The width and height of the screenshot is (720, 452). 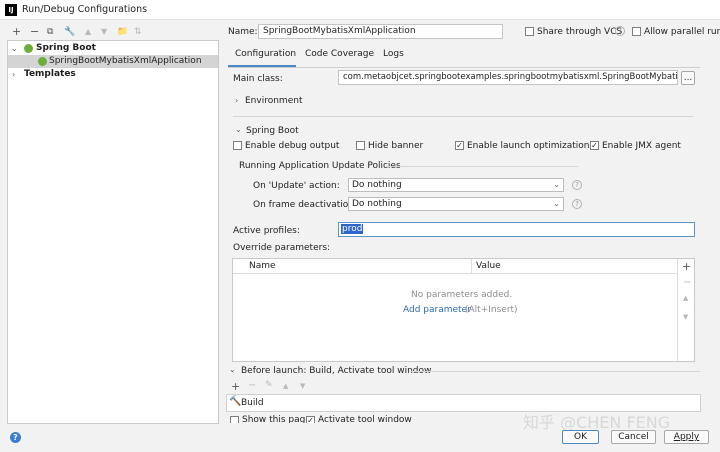 What do you see at coordinates (11, 10) in the screenshot?
I see `intellij-app-icon: IJ` at bounding box center [11, 10].